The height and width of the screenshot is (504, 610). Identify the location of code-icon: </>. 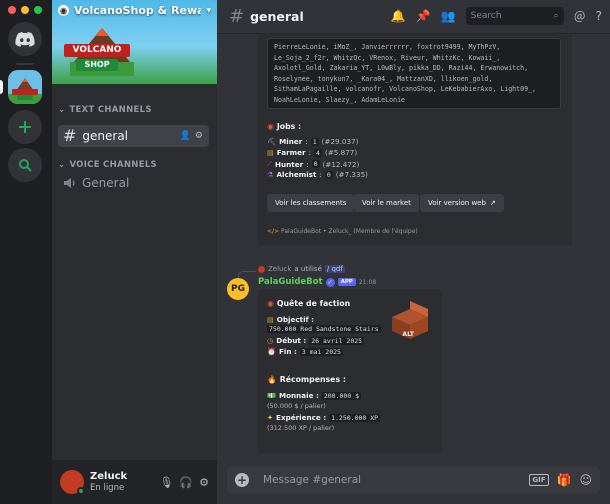
(273, 231).